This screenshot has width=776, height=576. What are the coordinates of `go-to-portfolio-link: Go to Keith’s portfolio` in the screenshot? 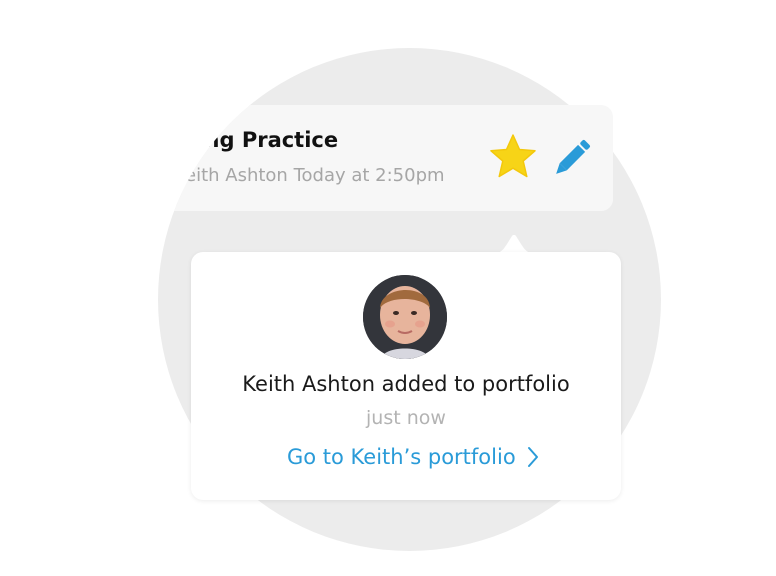 It's located at (413, 457).